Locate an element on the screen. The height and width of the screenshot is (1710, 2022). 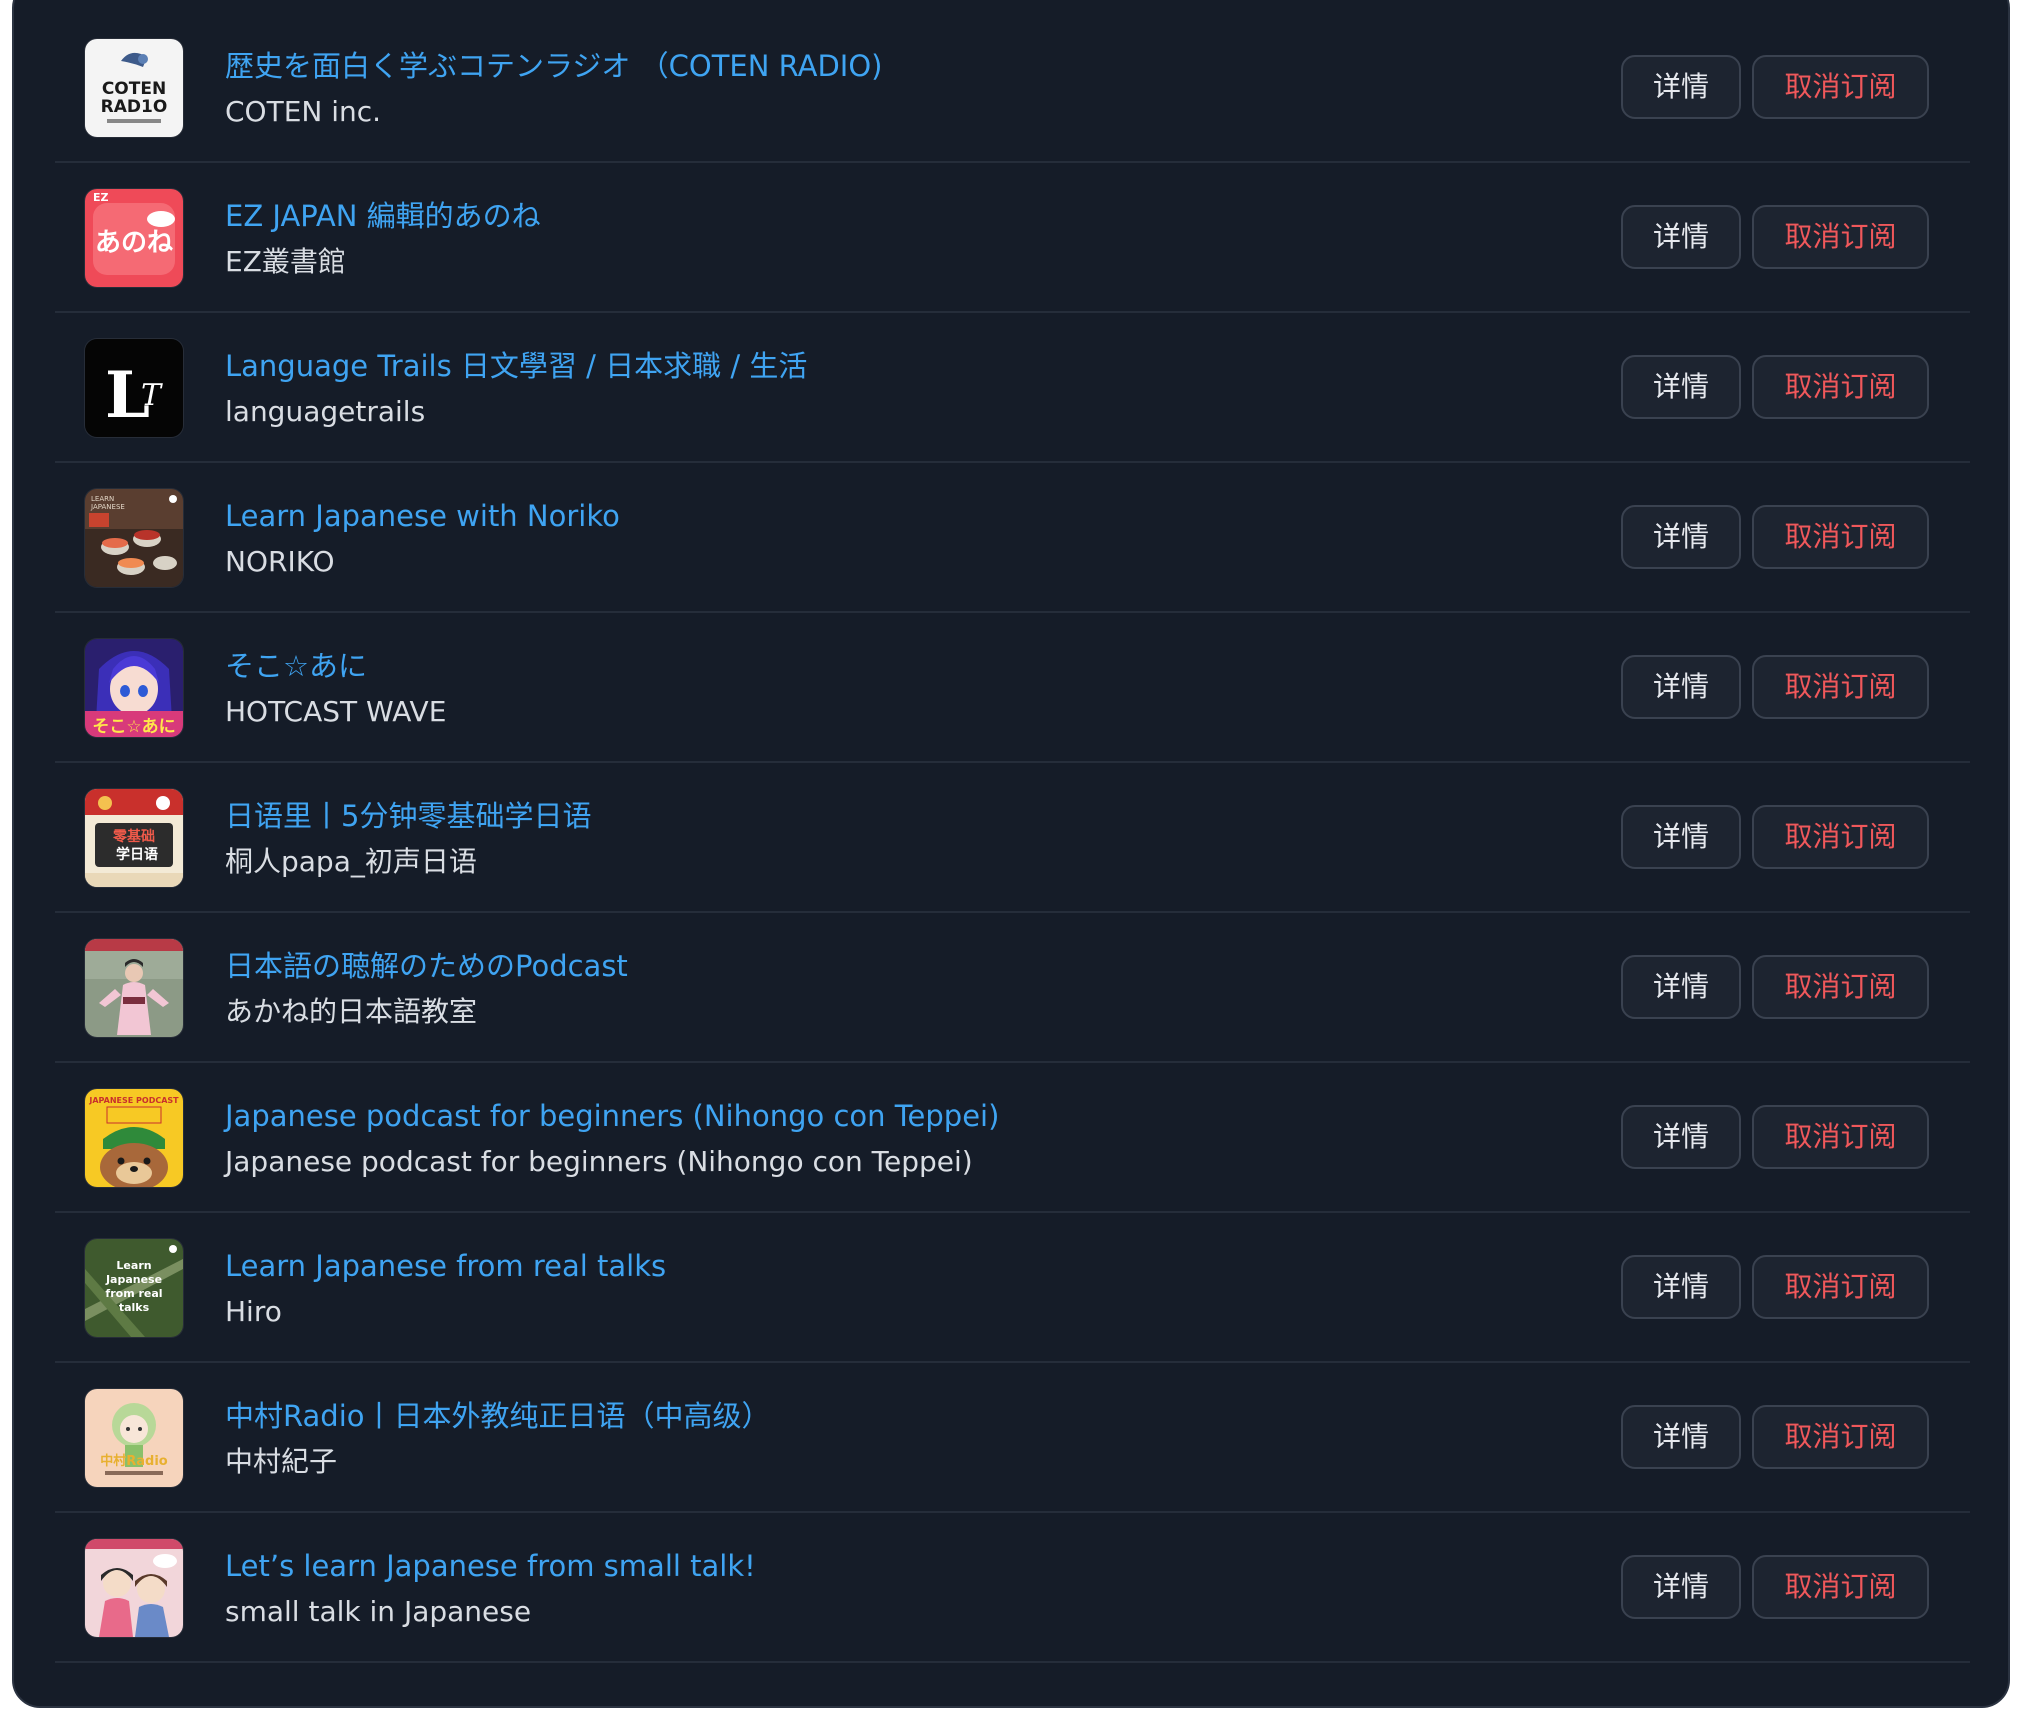
podcast-title: 日本語の聴解のためのPodcast is located at coordinates (897, 966).